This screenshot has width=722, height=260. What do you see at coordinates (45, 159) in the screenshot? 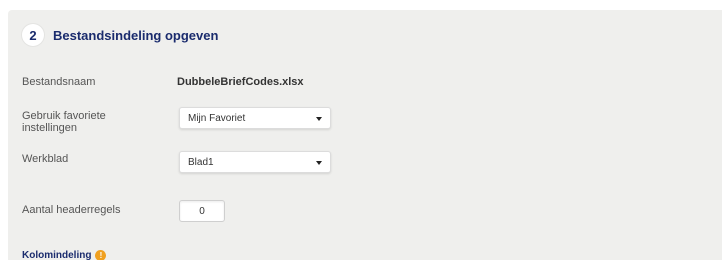
I see `sheet-label: Werkblad` at bounding box center [45, 159].